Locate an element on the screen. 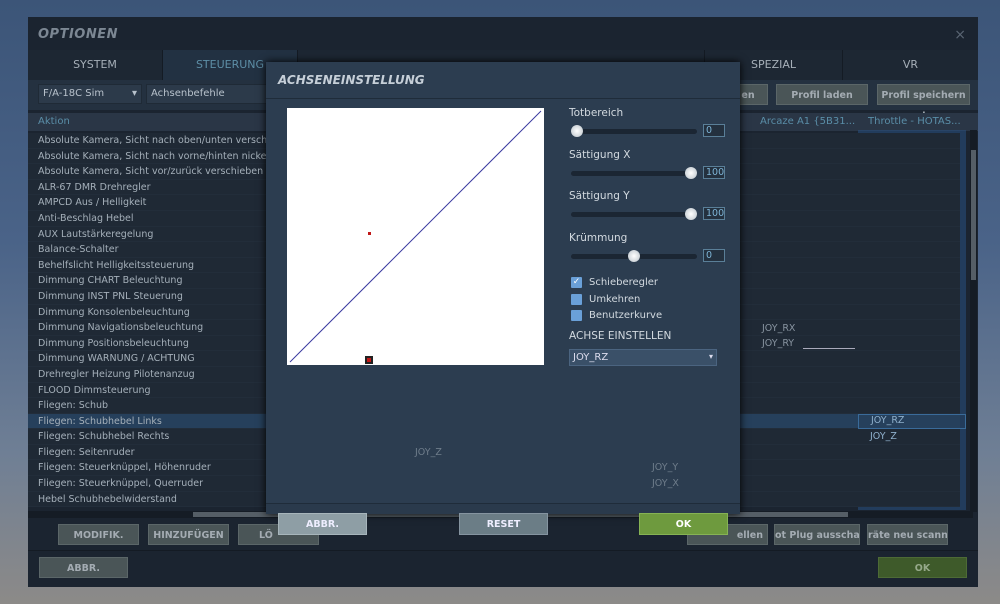 This screenshot has width=1000, height=604. category-select: Achsenbefehle is located at coordinates (211, 94).